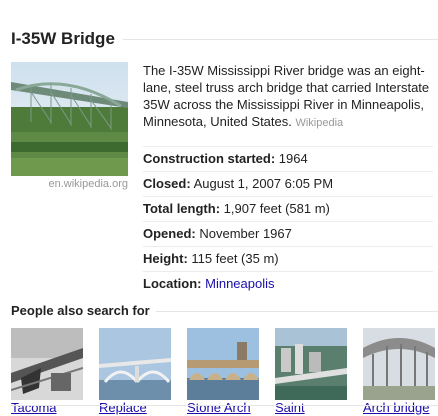 The width and height of the screenshot is (438, 416). I want to click on fact-opened: Opened: November 1967, so click(288, 233).